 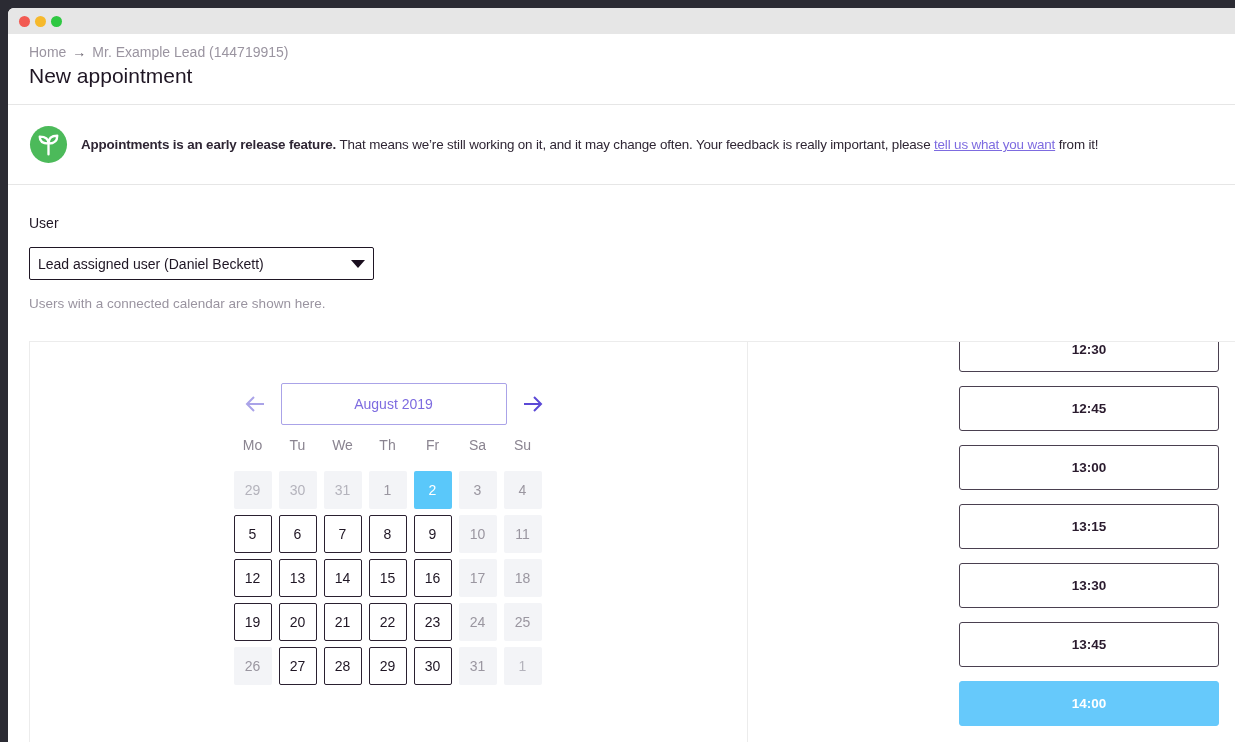 I want to click on calendar-day: 12, so click(x=252, y=578).